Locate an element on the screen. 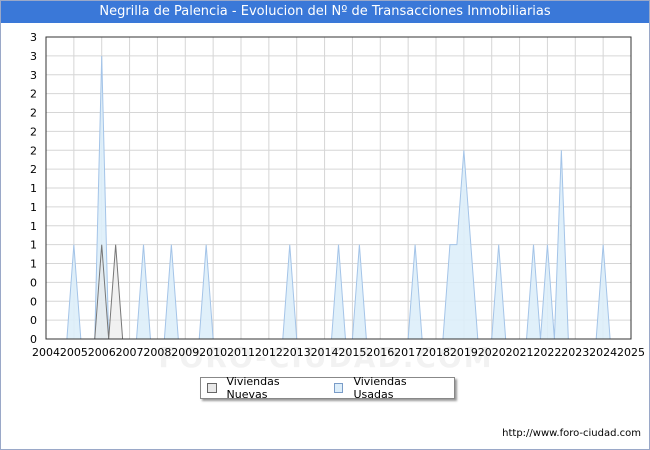  x-tick-label: 2005 is located at coordinates (74, 352).